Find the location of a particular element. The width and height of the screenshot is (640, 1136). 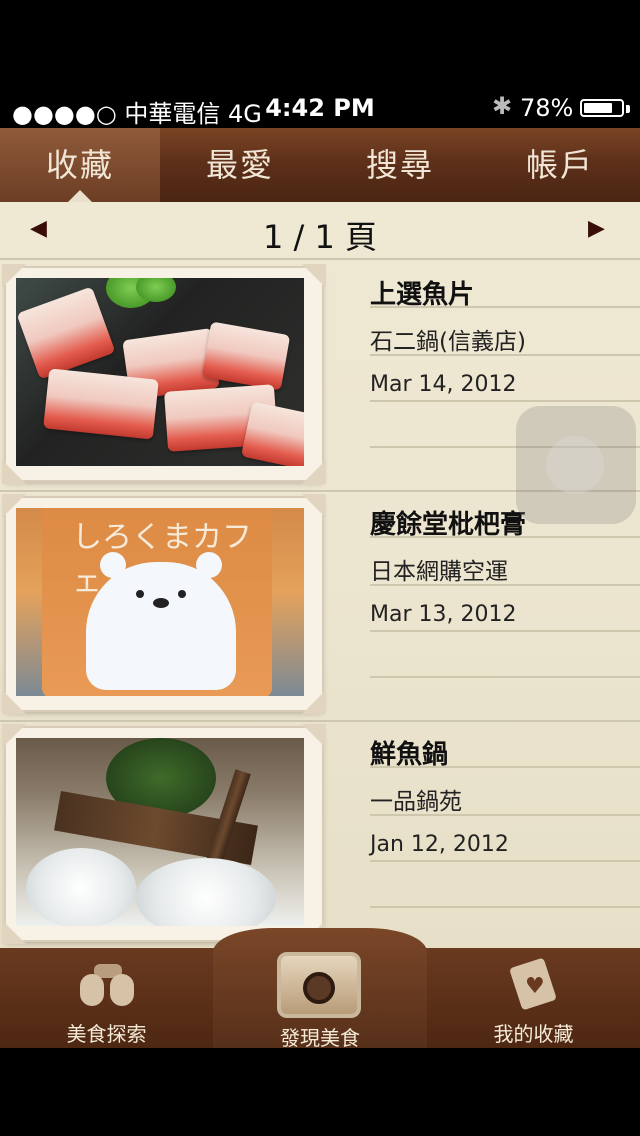

nav-my-collection: ♥ 我的收藏 is located at coordinates (533, 998).